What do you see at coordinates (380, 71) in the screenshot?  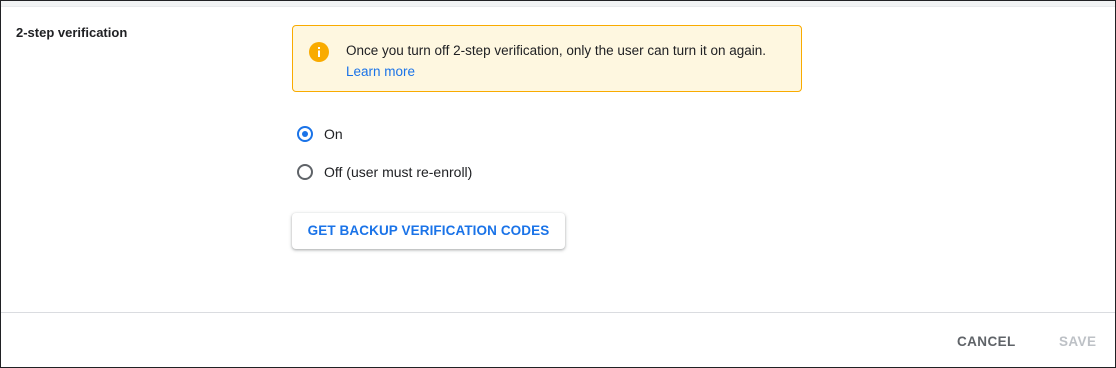 I see `learn-more-link: Learn more` at bounding box center [380, 71].